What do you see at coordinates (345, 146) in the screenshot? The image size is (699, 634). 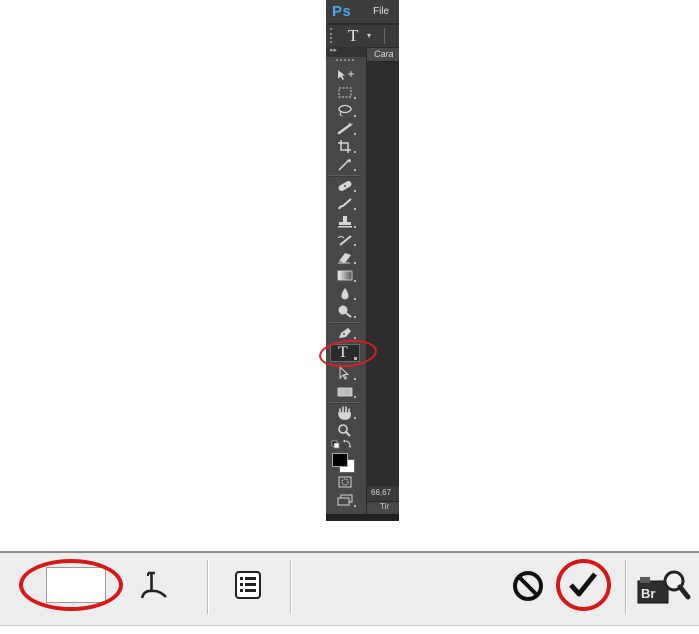 I see `crop-icon` at bounding box center [345, 146].